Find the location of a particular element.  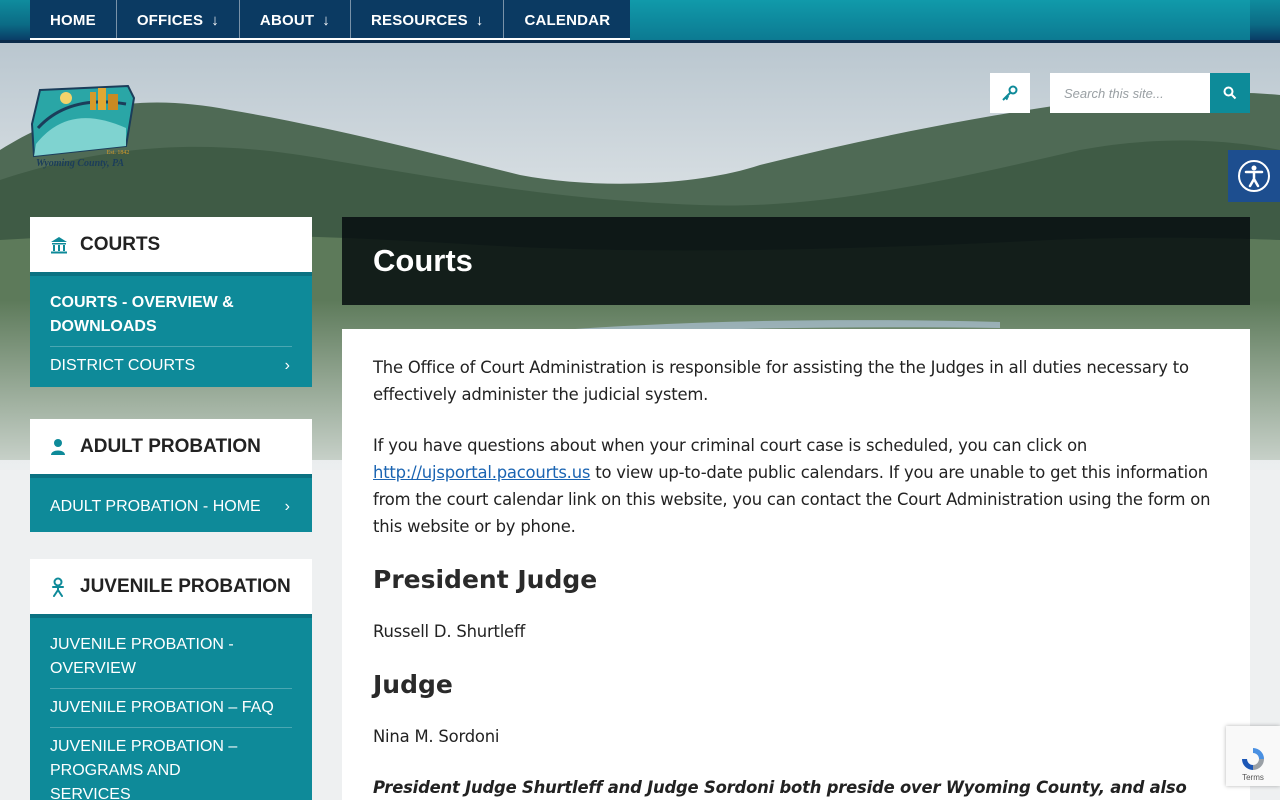

sidebar-adult-probation: ADULT PROBATION ADULT PROBATION - HOME › is located at coordinates (171, 475).